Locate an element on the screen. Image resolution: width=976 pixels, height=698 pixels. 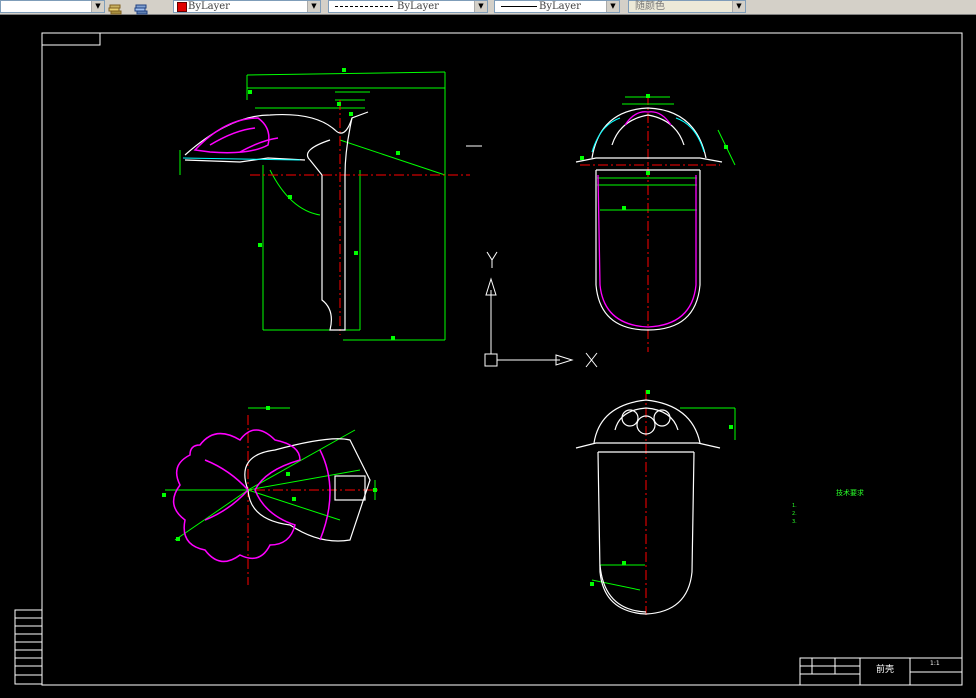
layer-stack-icon is located at coordinates (115, 7).